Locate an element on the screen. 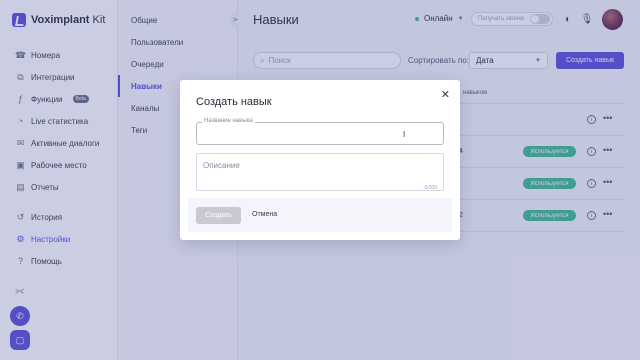  description-counter: 0/200 is located at coordinates (430, 188).